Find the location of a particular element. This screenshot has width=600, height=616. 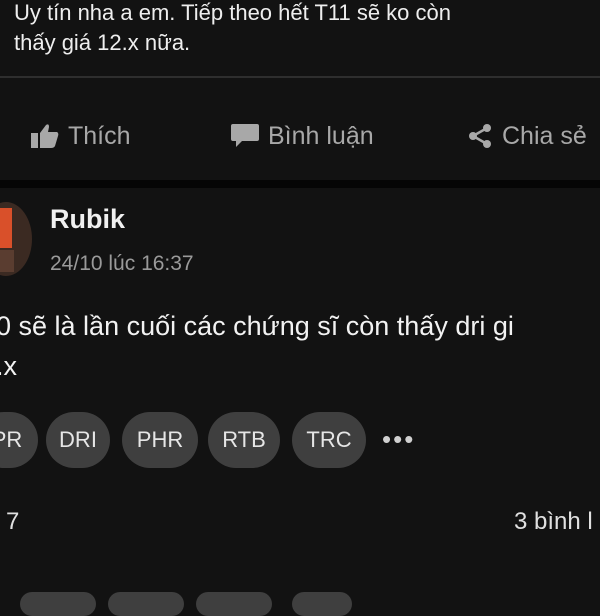

ticker-tag: RTB is located at coordinates (244, 440).